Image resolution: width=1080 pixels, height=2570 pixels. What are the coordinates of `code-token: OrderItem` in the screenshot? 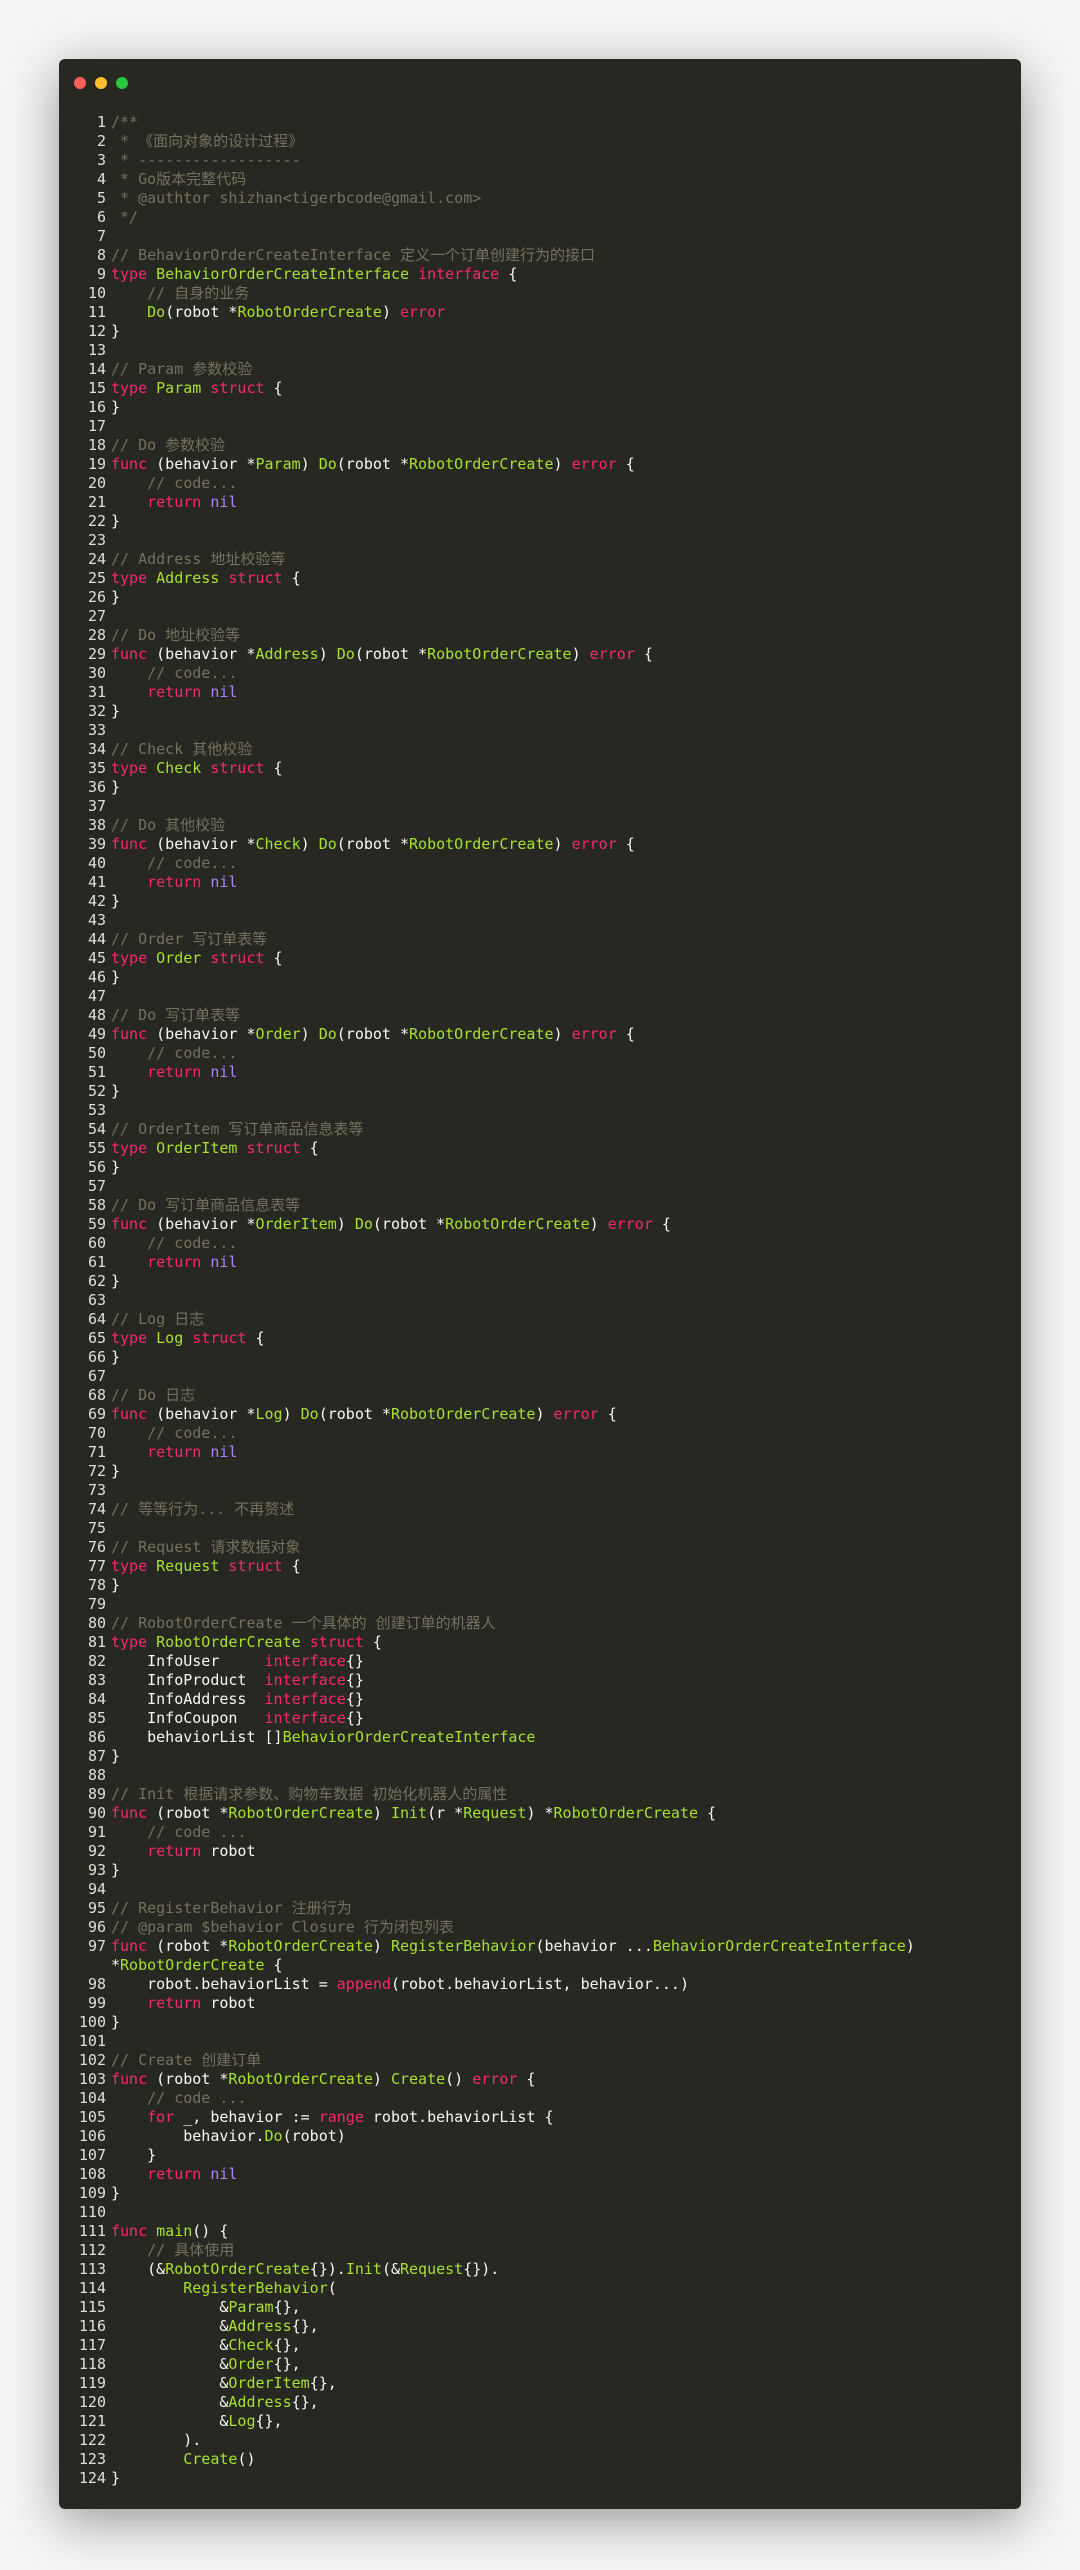 It's located at (269, 2383).